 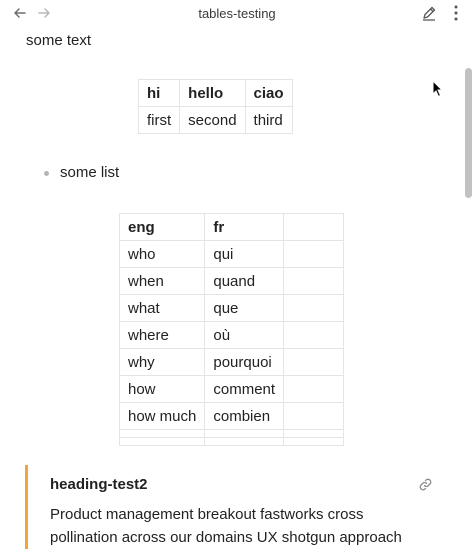 What do you see at coordinates (162, 281) in the screenshot?
I see `table-cell: when` at bounding box center [162, 281].